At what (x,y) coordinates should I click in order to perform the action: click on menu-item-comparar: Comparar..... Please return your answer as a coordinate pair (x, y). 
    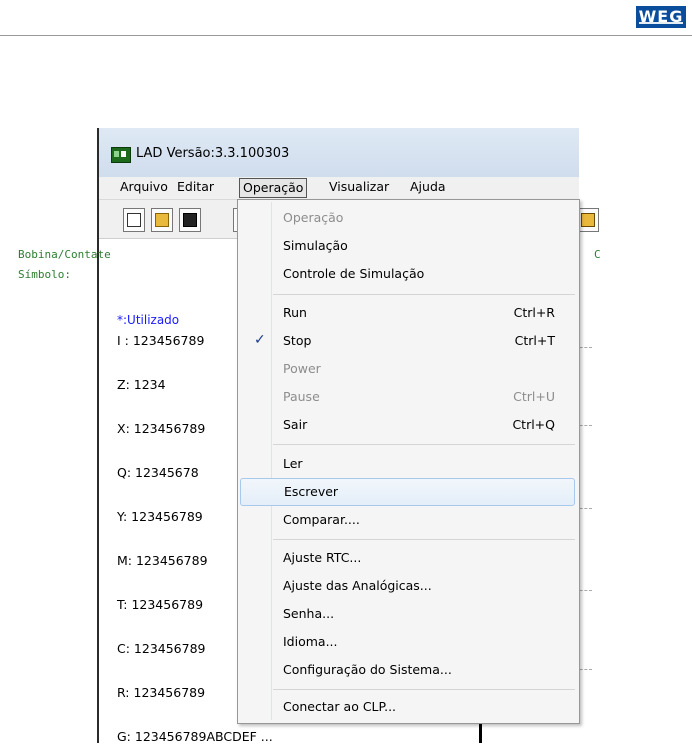
    Looking at the image, I should click on (407, 520).